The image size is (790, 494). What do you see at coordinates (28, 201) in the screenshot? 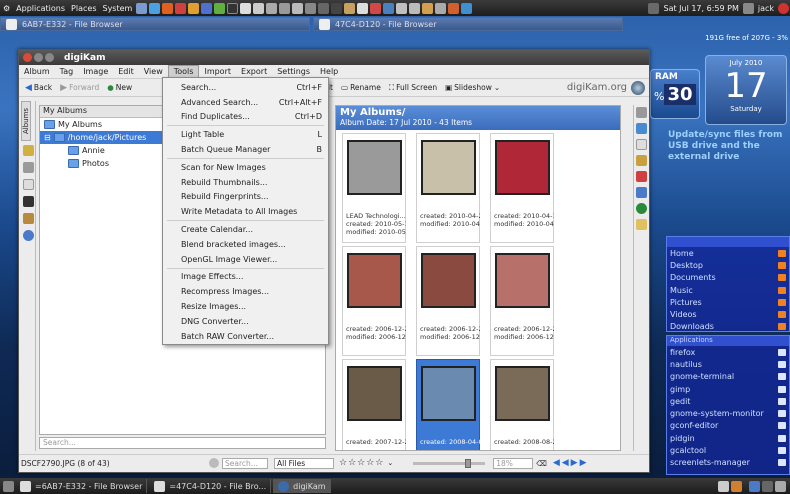
I see `binoculars-icon` at bounding box center [28, 201].